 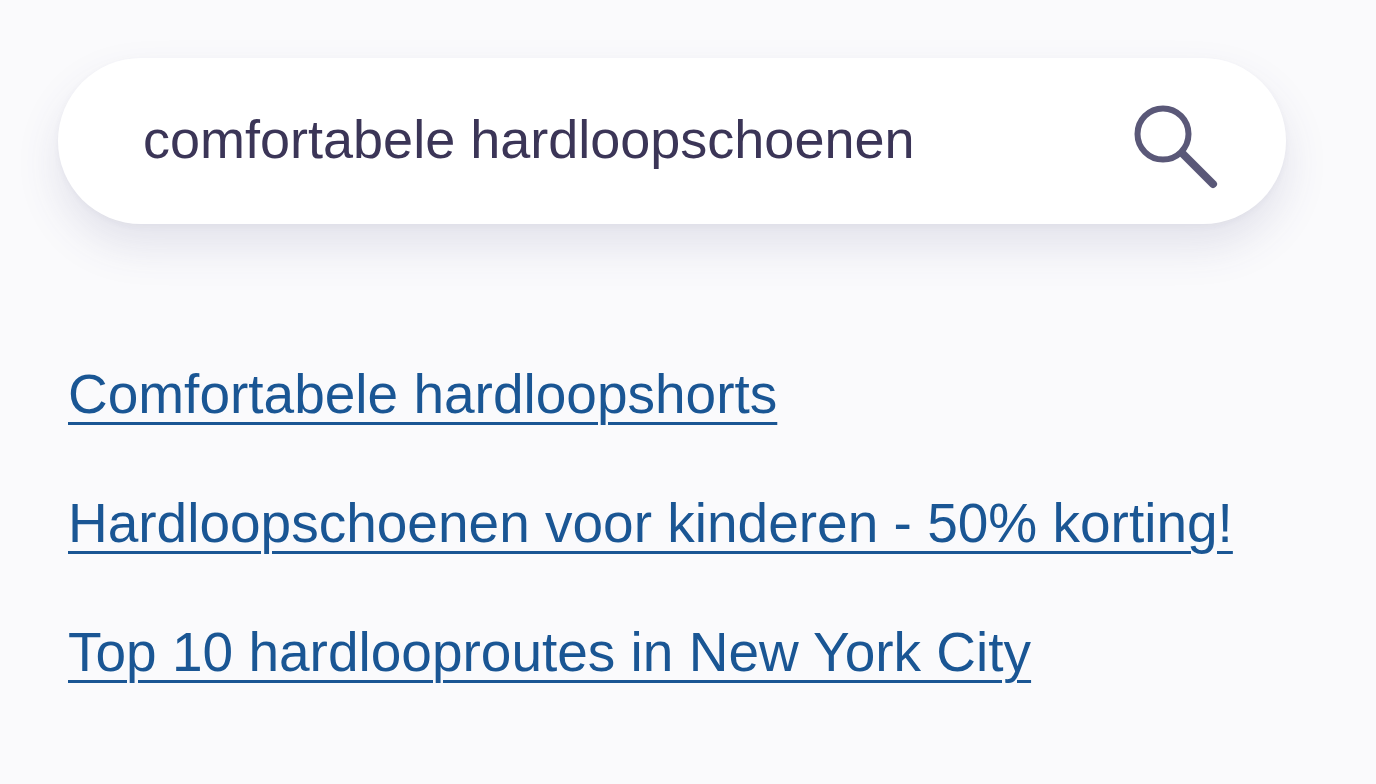 What do you see at coordinates (423, 394) in the screenshot?
I see `suggestion-link: Comfortabele hardloopshorts` at bounding box center [423, 394].